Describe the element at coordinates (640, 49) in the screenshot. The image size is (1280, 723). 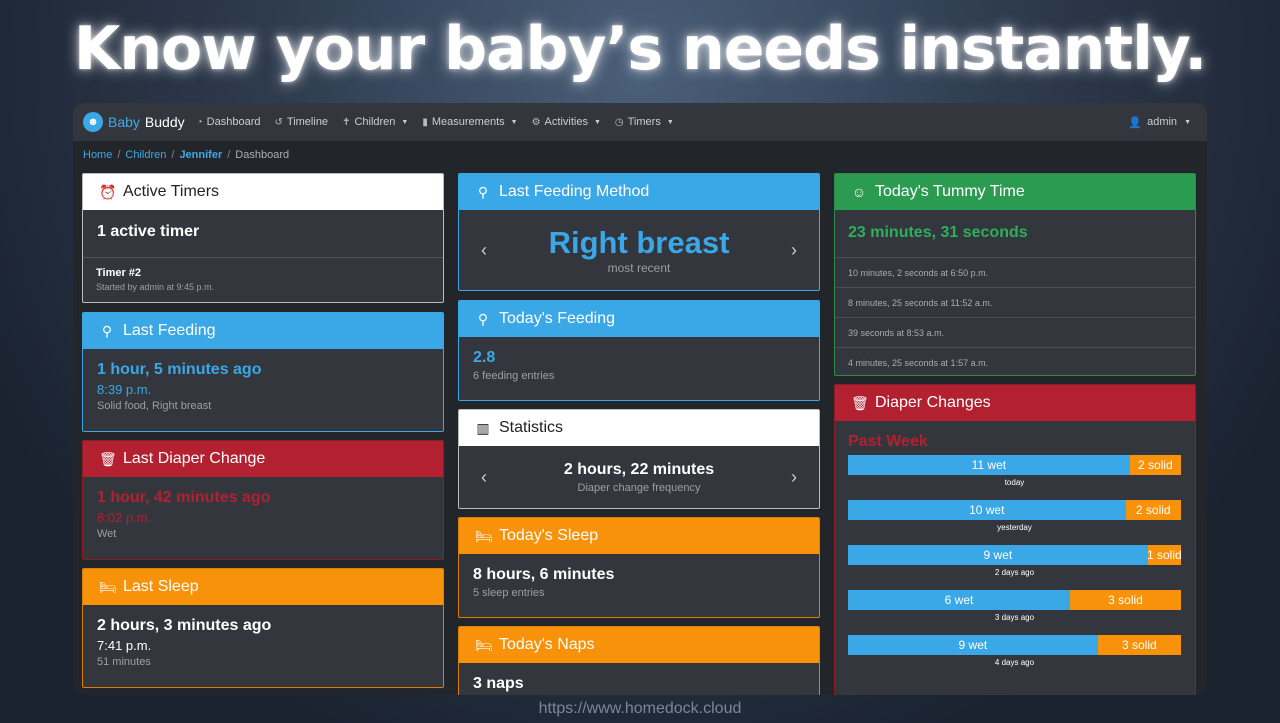
I see `headline: Know your baby’s needs instantly.` at that location.